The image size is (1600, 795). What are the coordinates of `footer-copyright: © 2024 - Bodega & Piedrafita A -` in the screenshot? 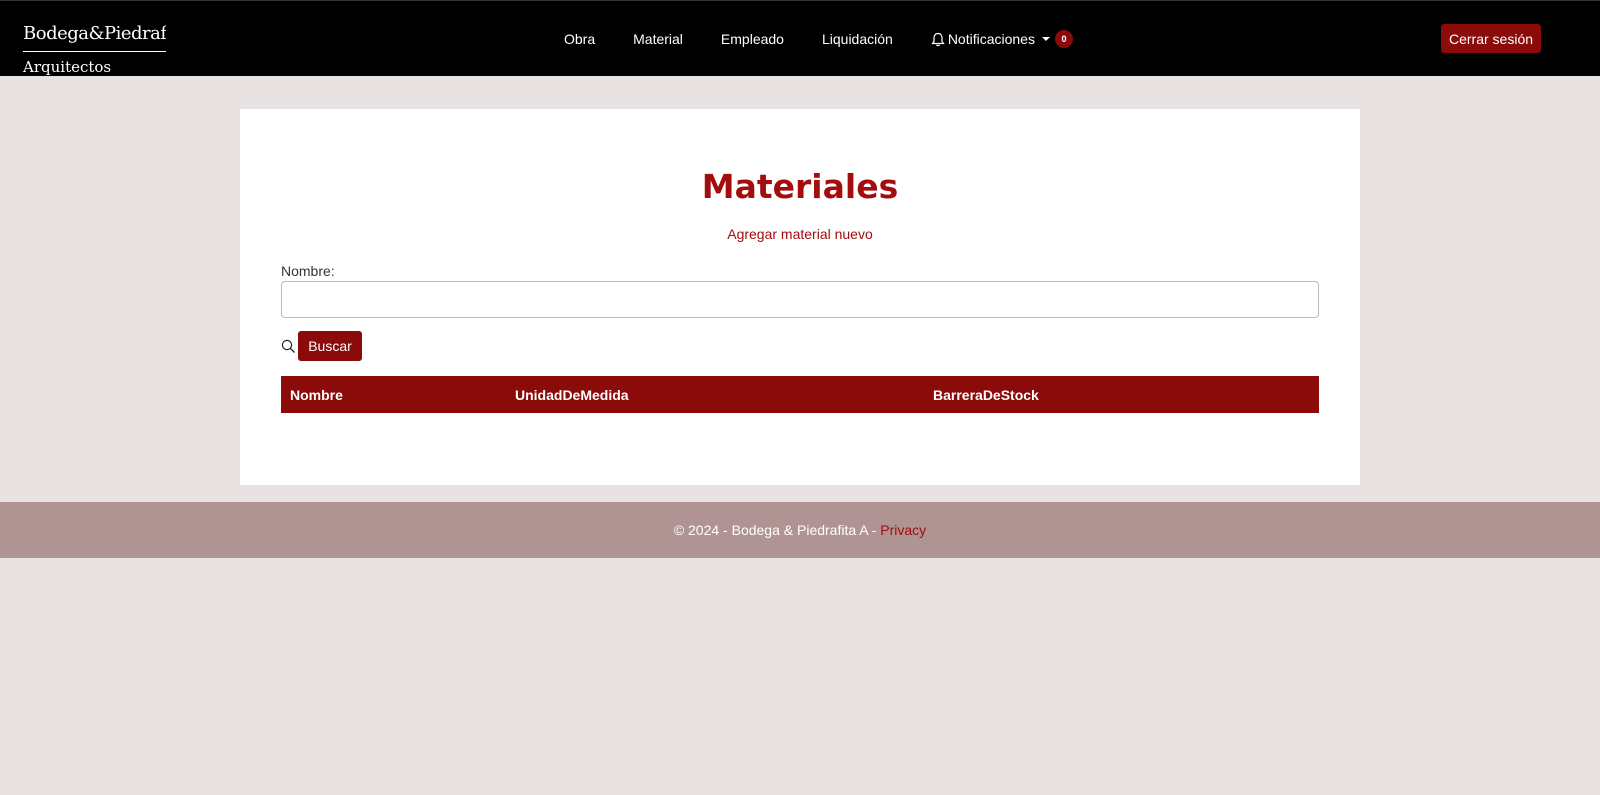 It's located at (777, 530).